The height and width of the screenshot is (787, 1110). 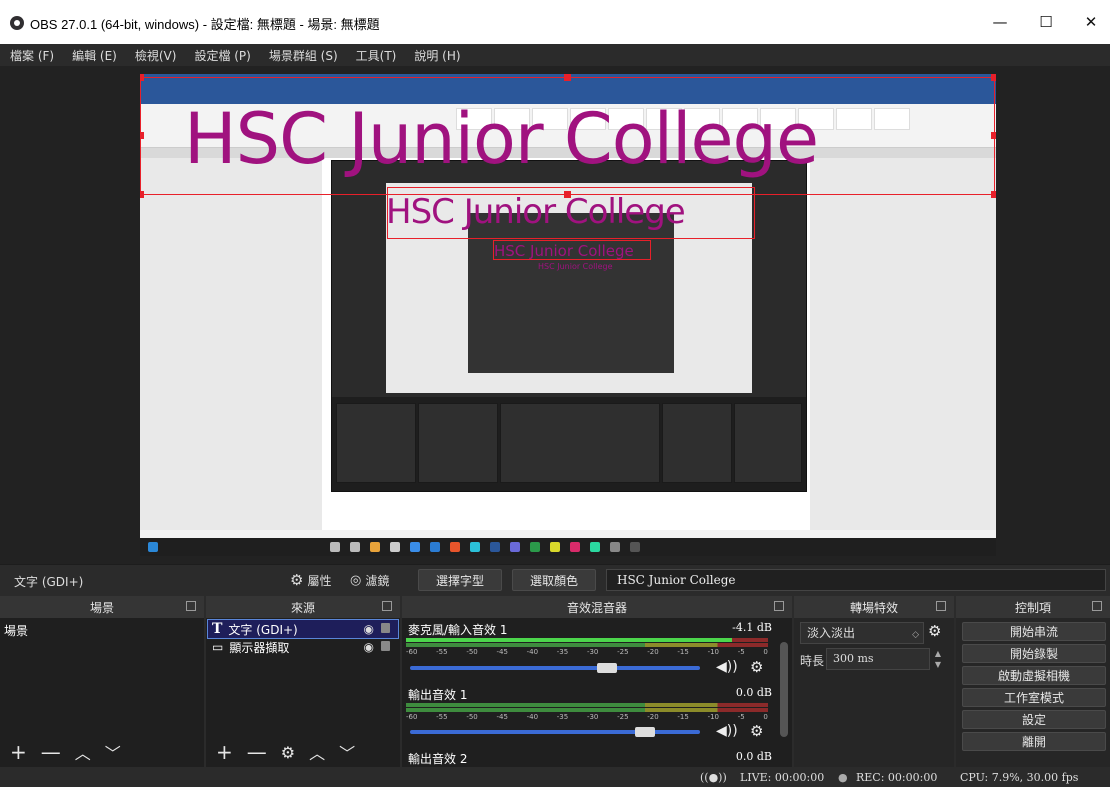 I want to click on nested-panel, so click(x=768, y=443).